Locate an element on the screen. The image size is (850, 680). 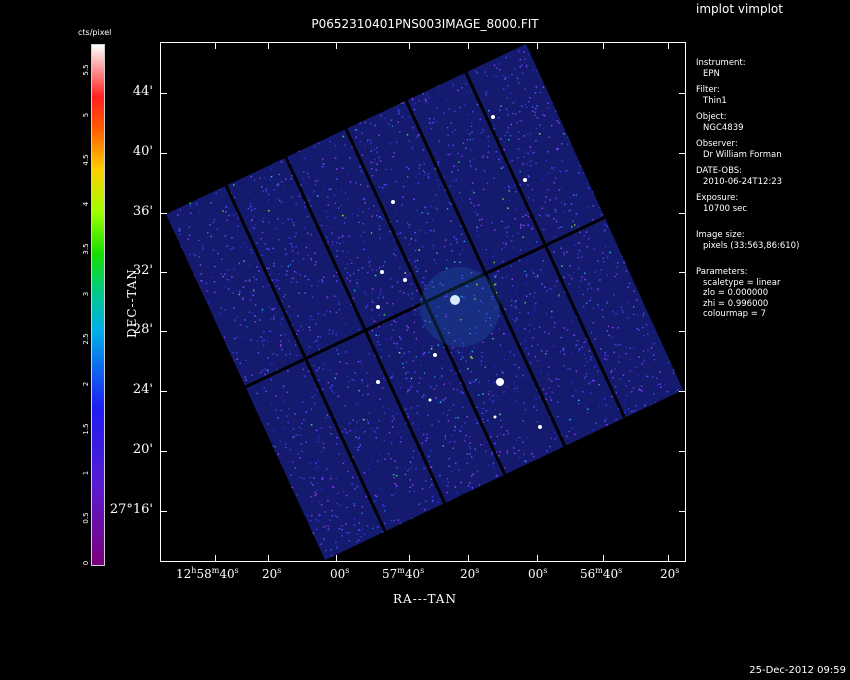
colorbar-tick-label: 4 is located at coordinates (86, 204).